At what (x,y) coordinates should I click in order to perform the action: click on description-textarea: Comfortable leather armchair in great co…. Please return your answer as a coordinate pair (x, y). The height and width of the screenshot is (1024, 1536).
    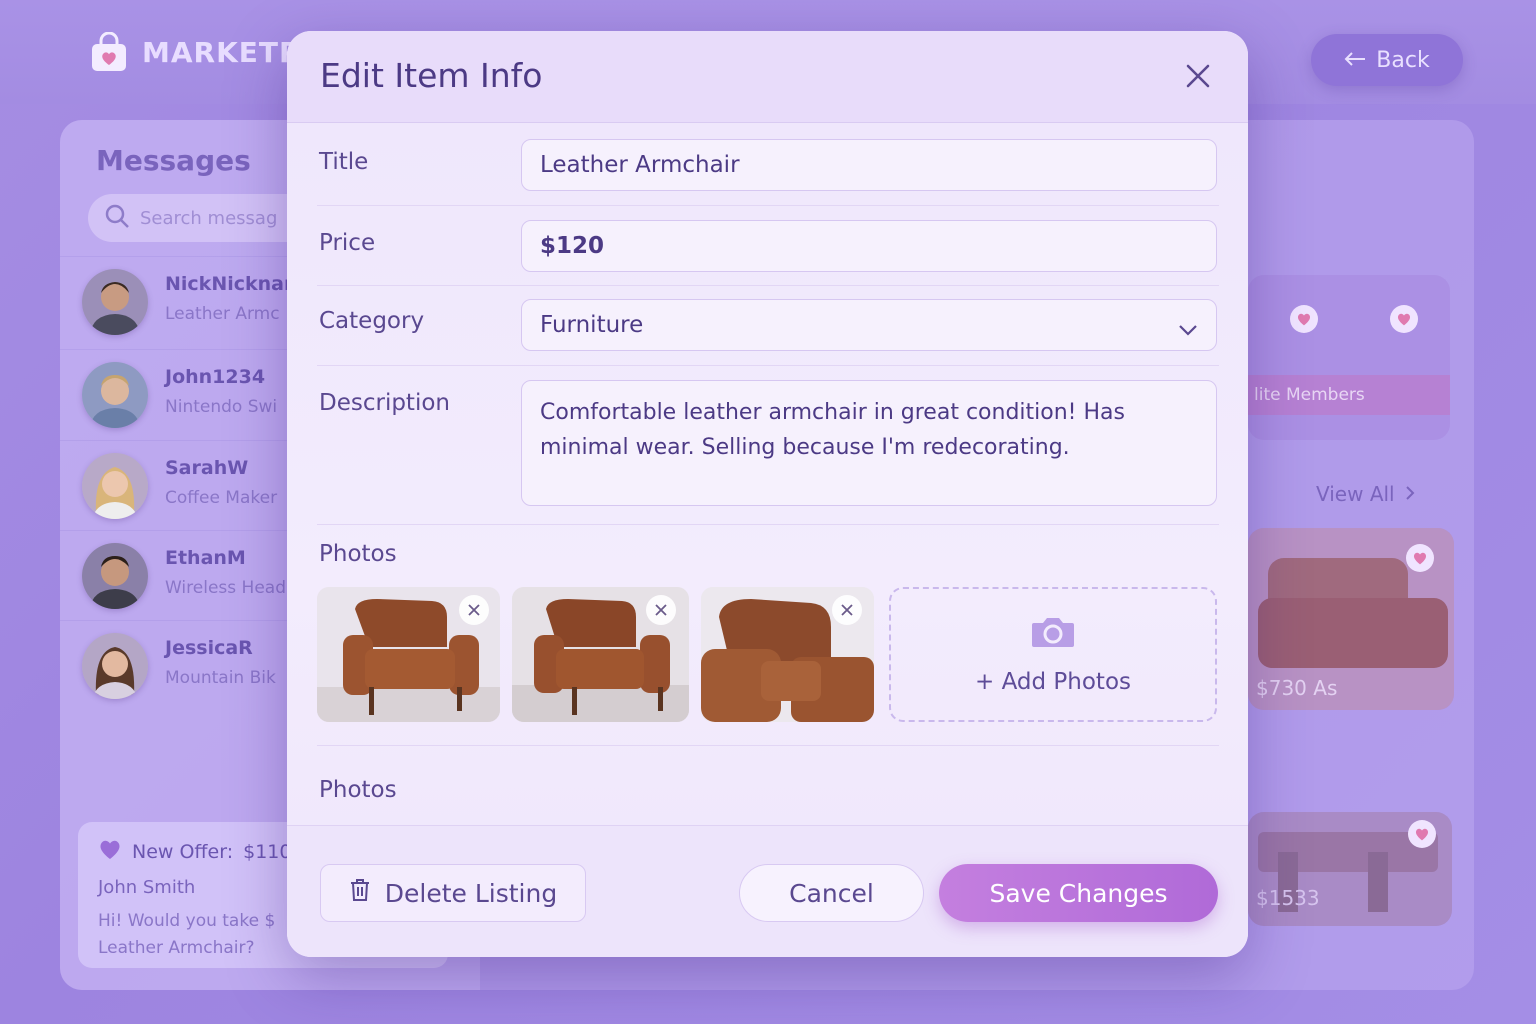
    Looking at the image, I should click on (869, 443).